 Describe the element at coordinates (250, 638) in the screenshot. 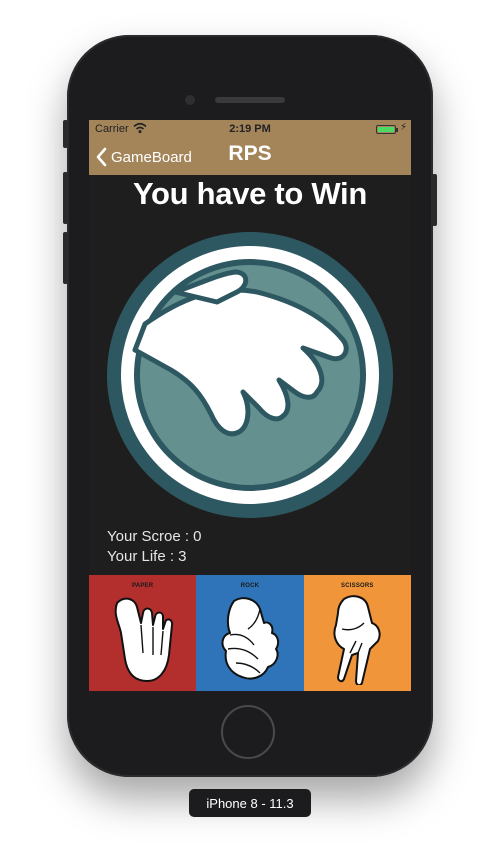

I see `rock-fist-icon` at that location.